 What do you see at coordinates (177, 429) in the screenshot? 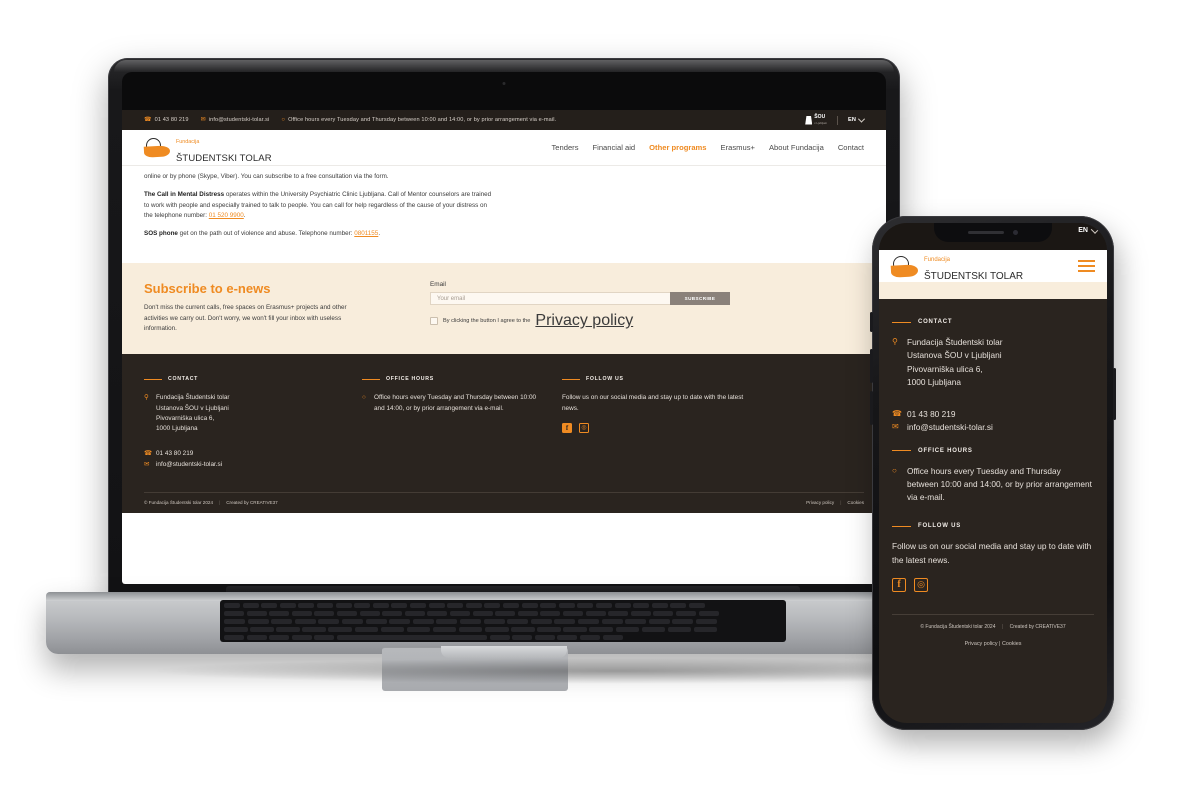
I see `address-line-4: 1000 Ljubljana` at bounding box center [177, 429].